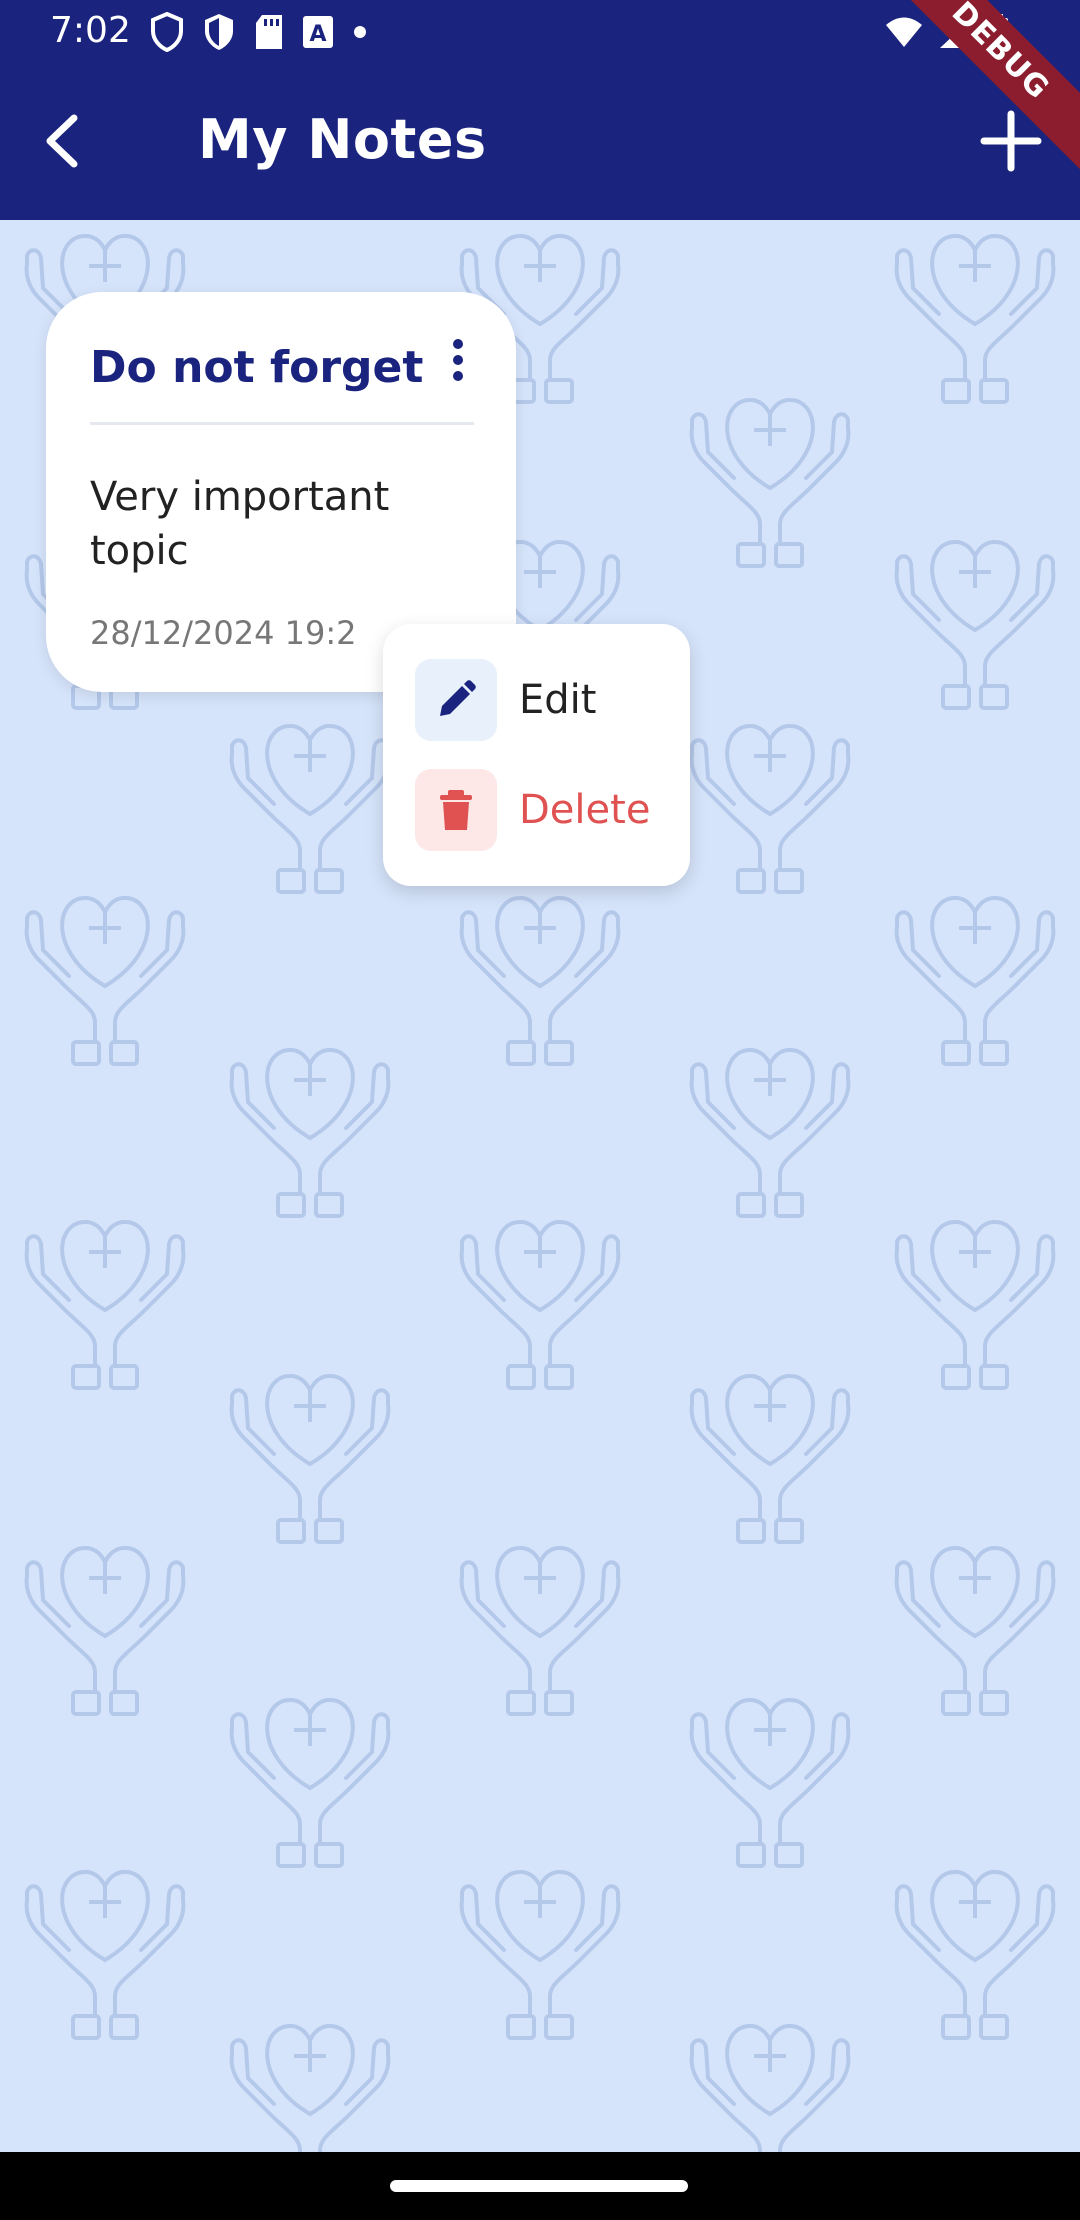 Image resolution: width=1080 pixels, height=2220 pixels. I want to click on note-body: Very important topic, so click(240, 524).